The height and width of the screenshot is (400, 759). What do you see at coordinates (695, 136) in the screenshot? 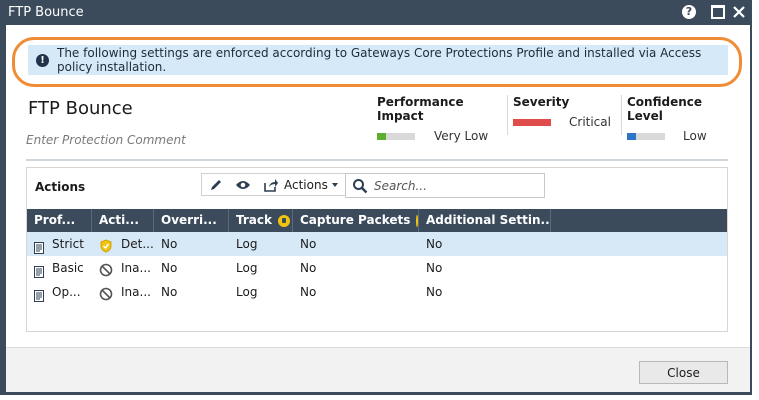
I see `confidence-level-value: Low` at bounding box center [695, 136].